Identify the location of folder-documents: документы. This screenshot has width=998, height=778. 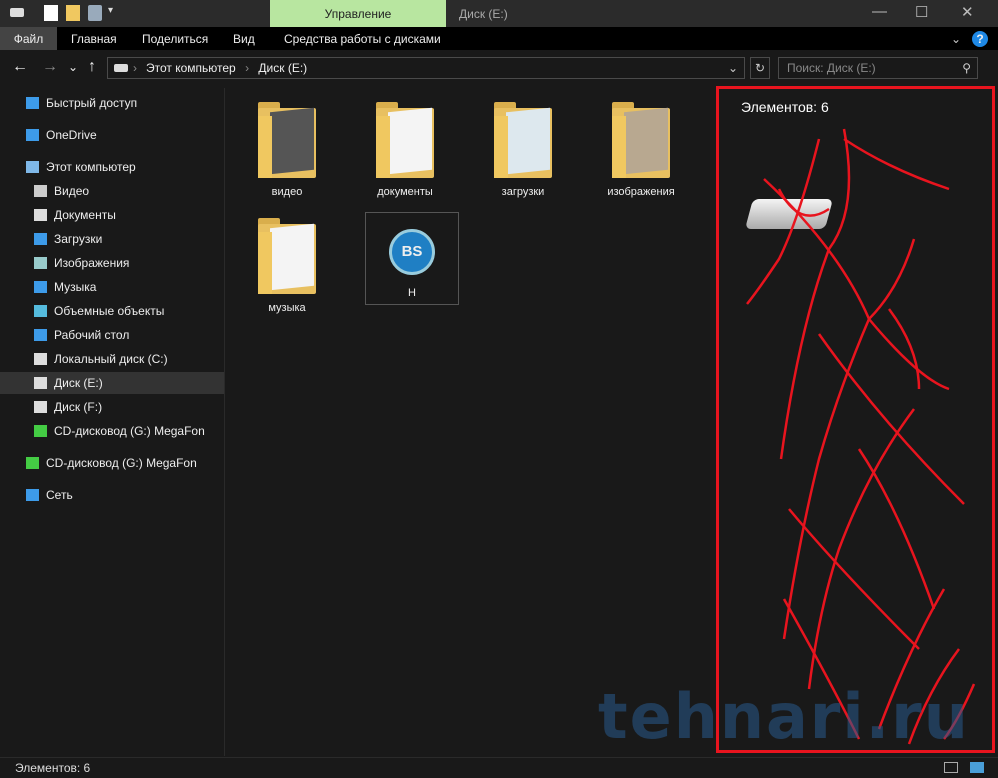
(405, 150).